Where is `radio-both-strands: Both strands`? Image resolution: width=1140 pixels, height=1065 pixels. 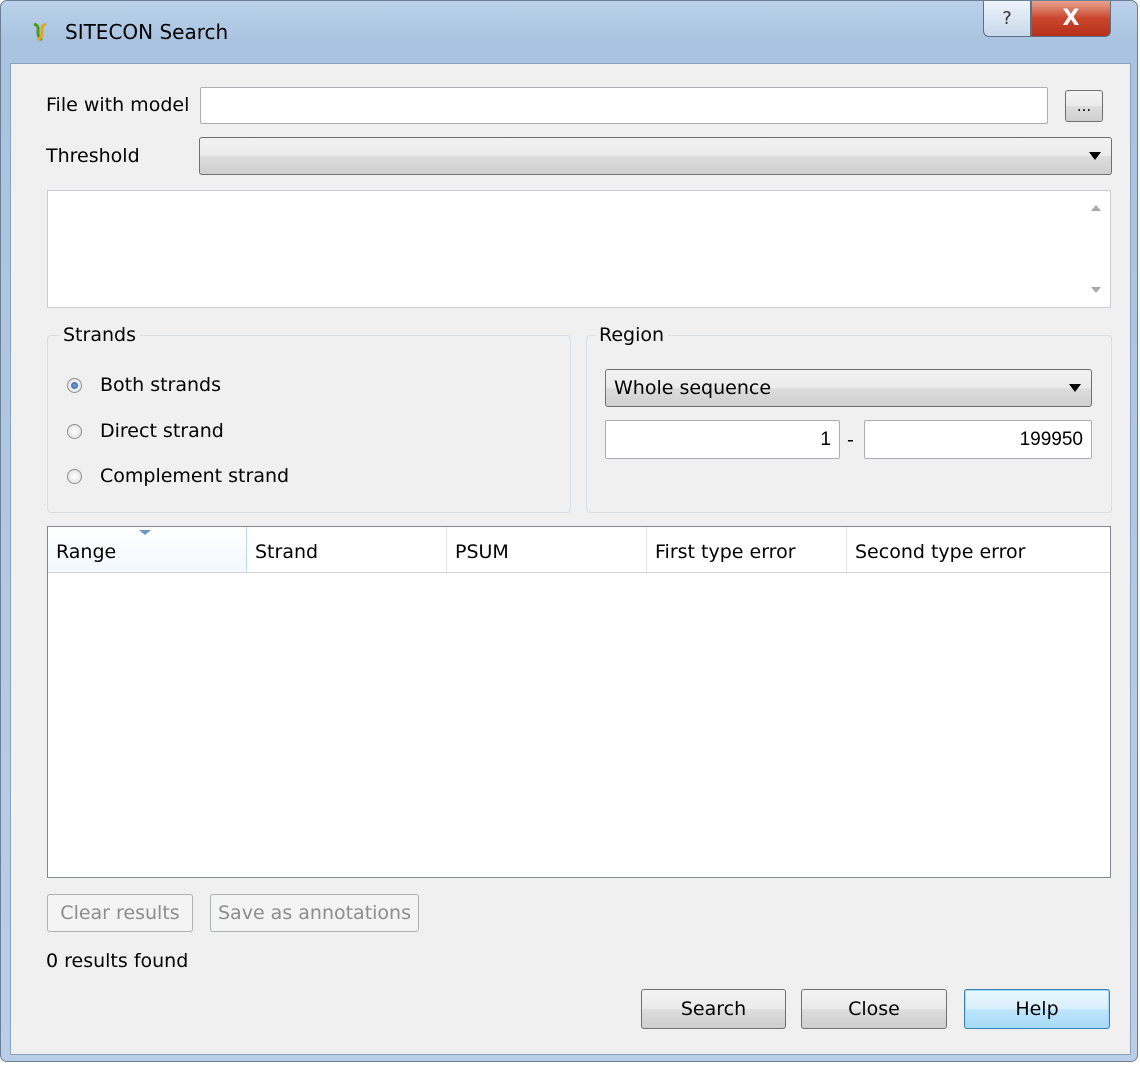 radio-both-strands: Both strands is located at coordinates (144, 385).